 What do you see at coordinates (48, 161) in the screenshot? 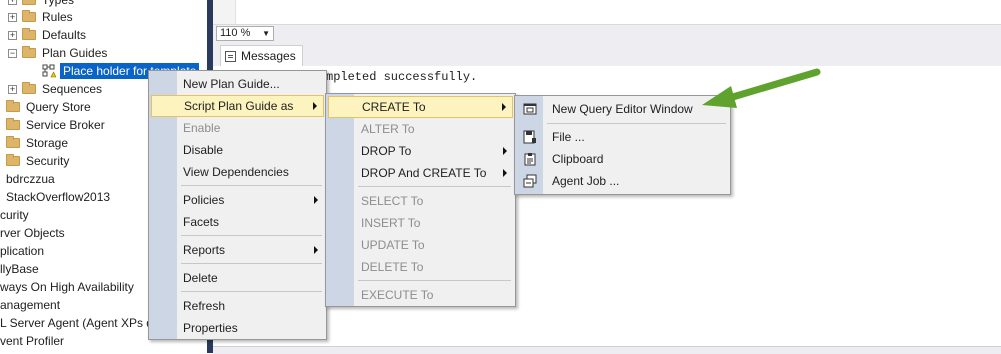
I see `tree-node-label: Security` at bounding box center [48, 161].